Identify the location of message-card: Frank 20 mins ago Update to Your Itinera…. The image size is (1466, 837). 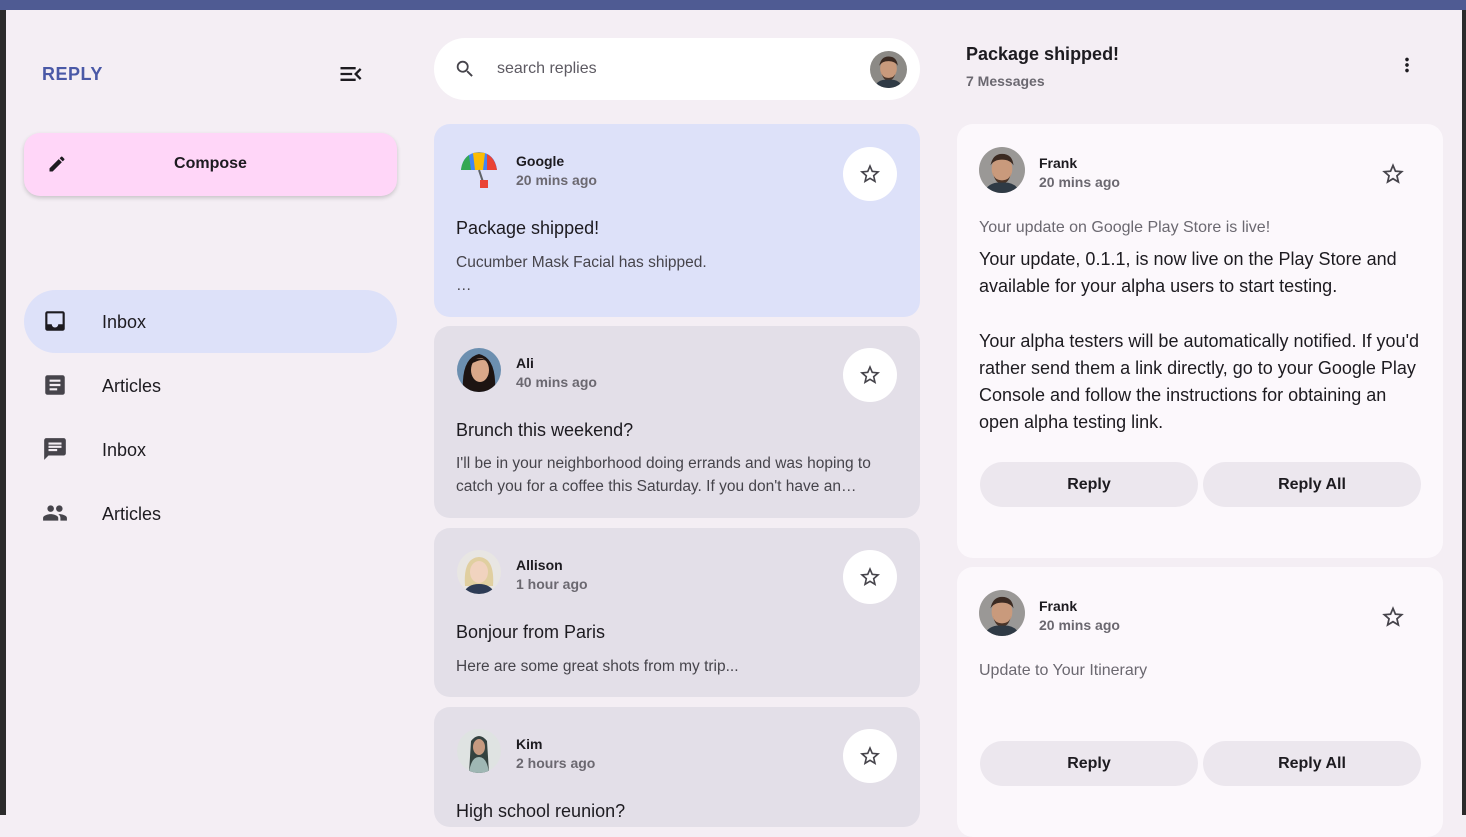
(1200, 702).